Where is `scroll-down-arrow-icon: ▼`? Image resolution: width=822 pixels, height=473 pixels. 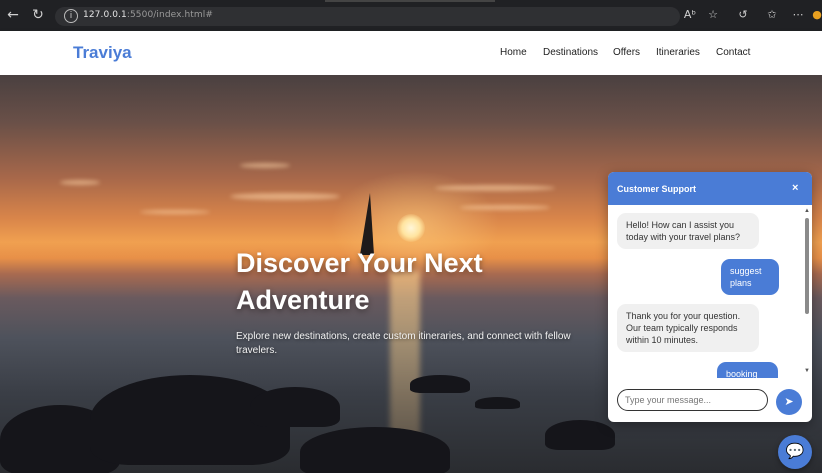 scroll-down-arrow-icon: ▼ is located at coordinates (807, 371).